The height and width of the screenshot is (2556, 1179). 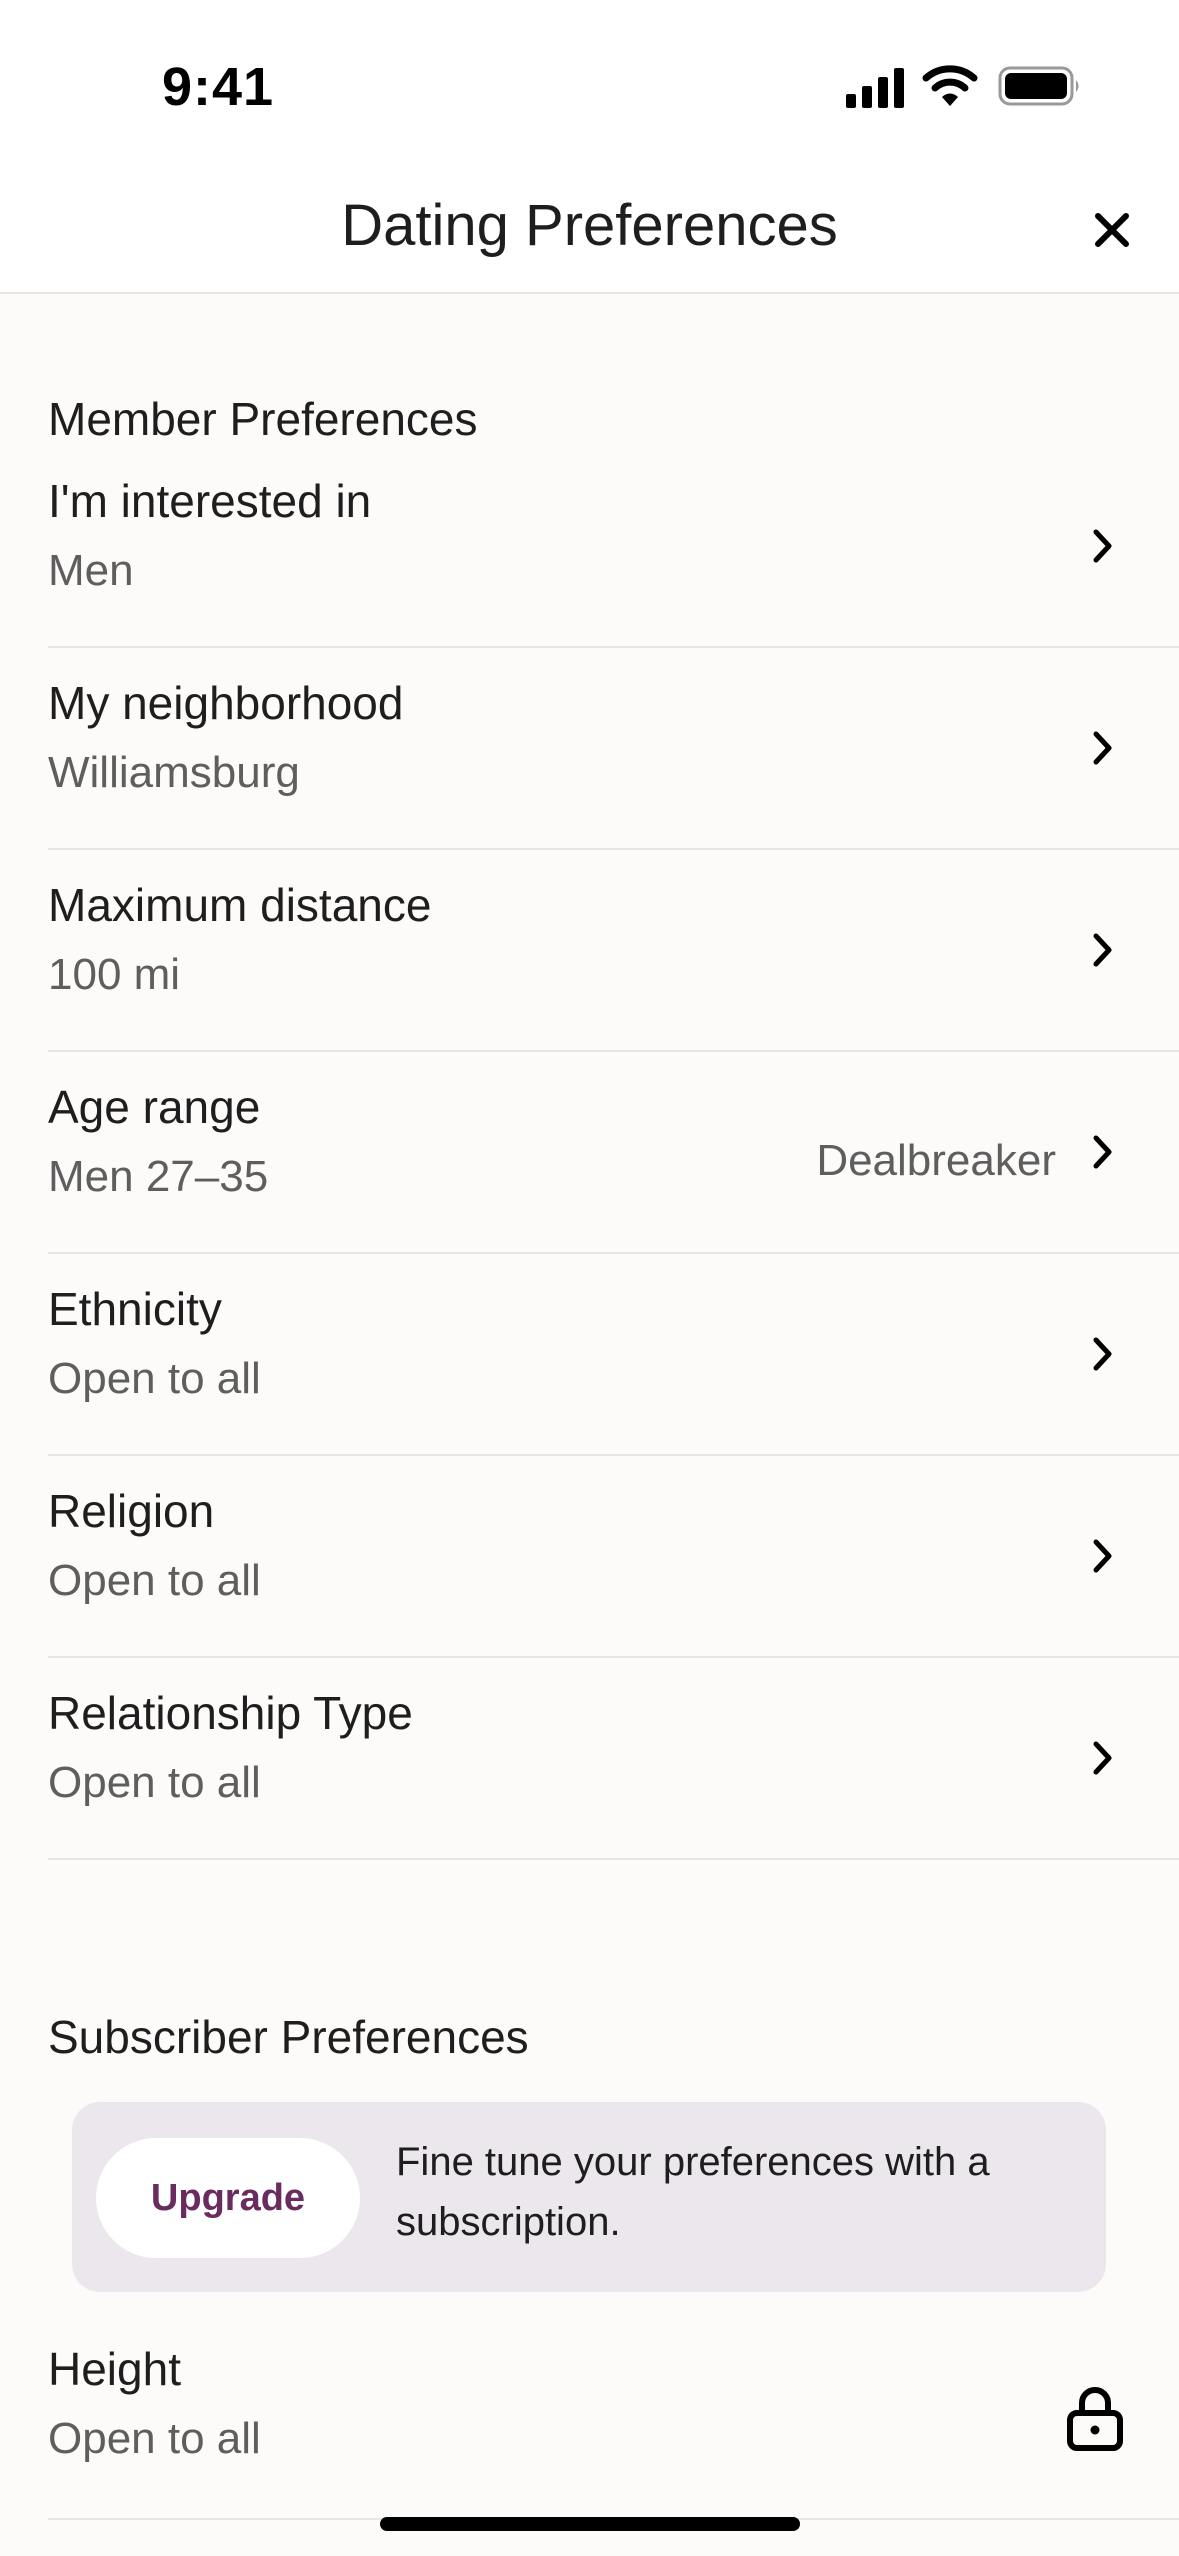 What do you see at coordinates (158, 1176) in the screenshot?
I see `row-value: Men 27–35` at bounding box center [158, 1176].